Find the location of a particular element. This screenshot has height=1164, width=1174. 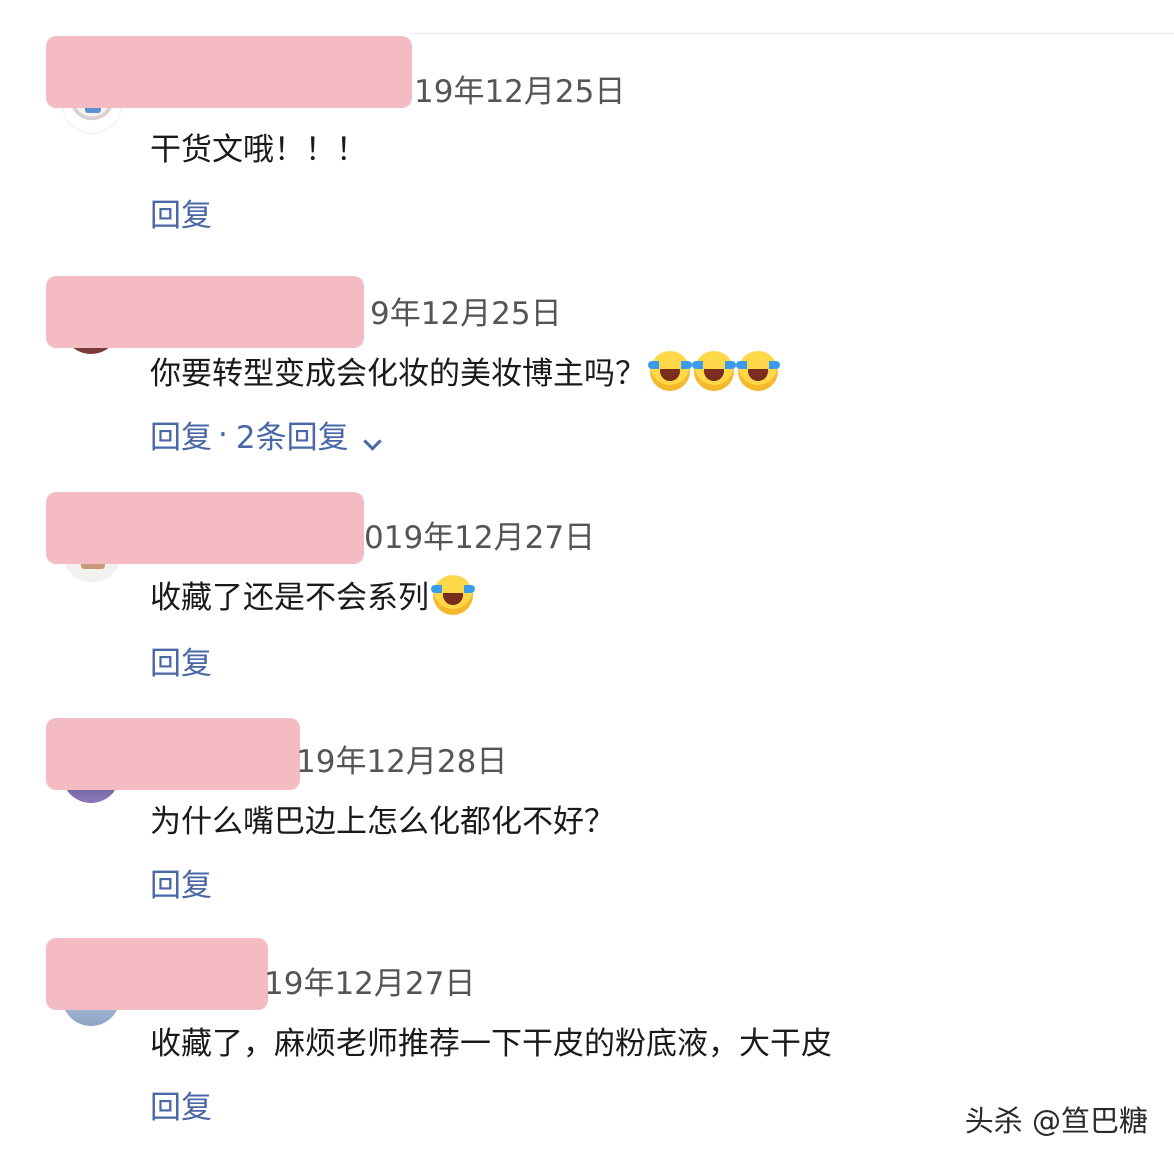

comment-text: 你要转型变成会化妆的美妆博主吗？ is located at coordinates (465, 370).